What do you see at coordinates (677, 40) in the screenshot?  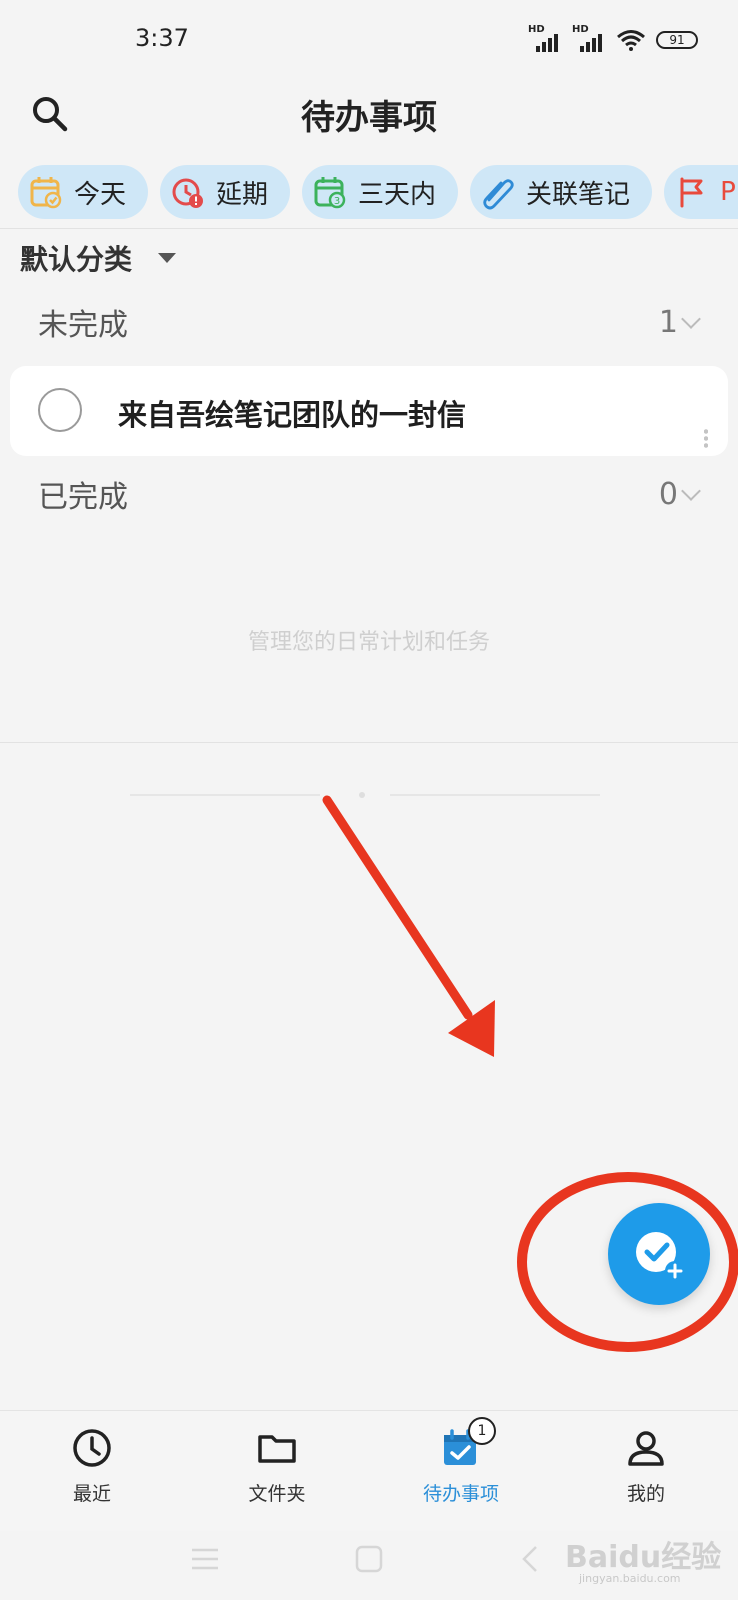 I see `battery-indicator: 91` at bounding box center [677, 40].